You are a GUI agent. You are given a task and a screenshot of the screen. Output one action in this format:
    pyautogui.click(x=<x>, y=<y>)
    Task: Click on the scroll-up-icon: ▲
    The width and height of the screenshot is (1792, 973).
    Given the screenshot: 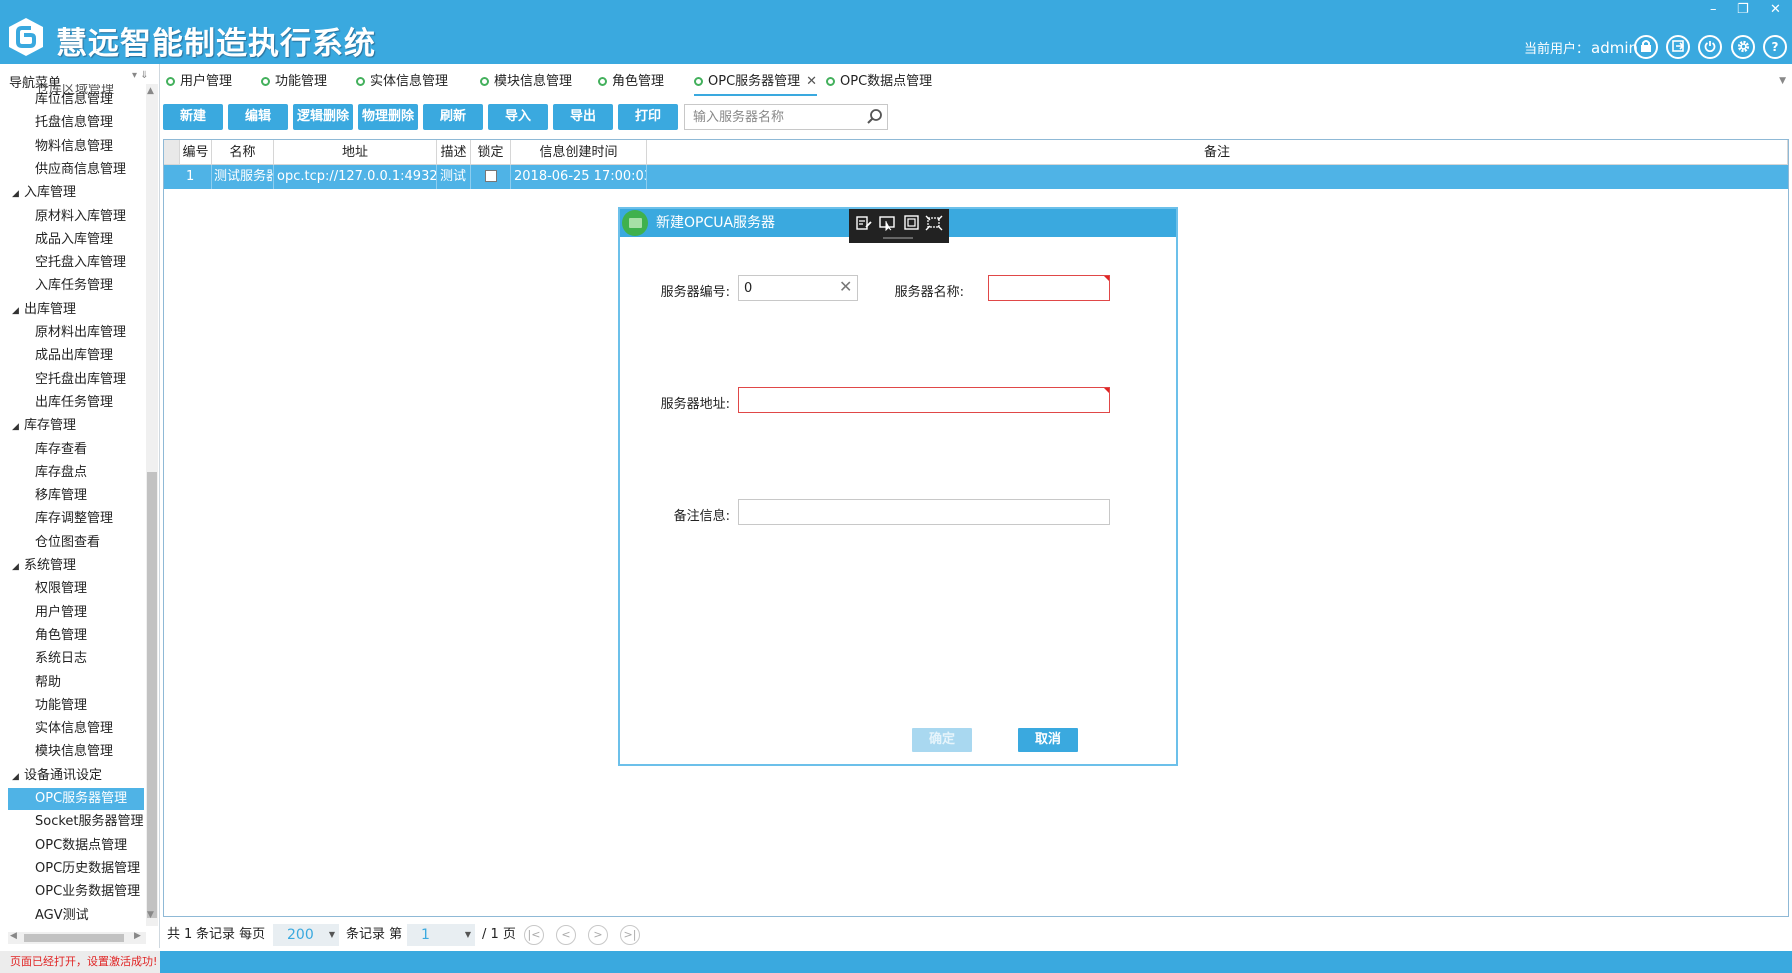 What is the action you would take?
    pyautogui.click(x=150, y=91)
    